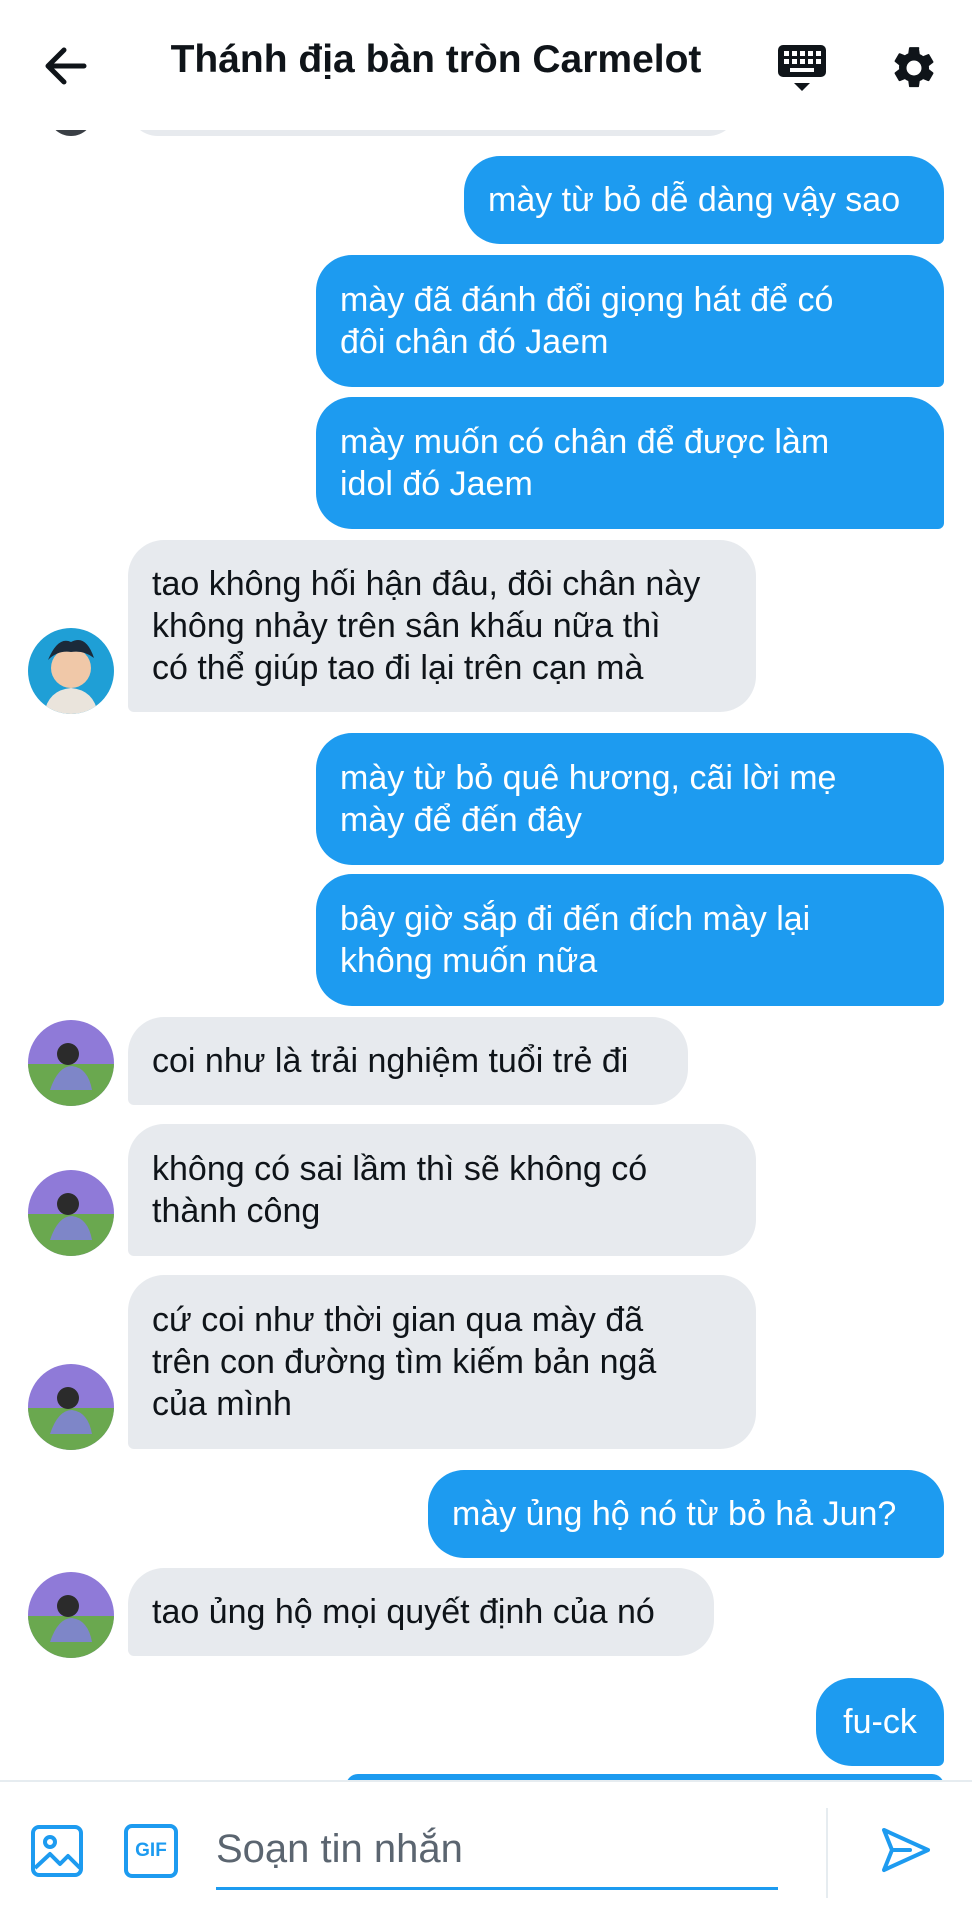 This screenshot has height=1920, width=972. Describe the element at coordinates (469, 961) in the screenshot. I see `message-text: không muốn nữa` at that location.